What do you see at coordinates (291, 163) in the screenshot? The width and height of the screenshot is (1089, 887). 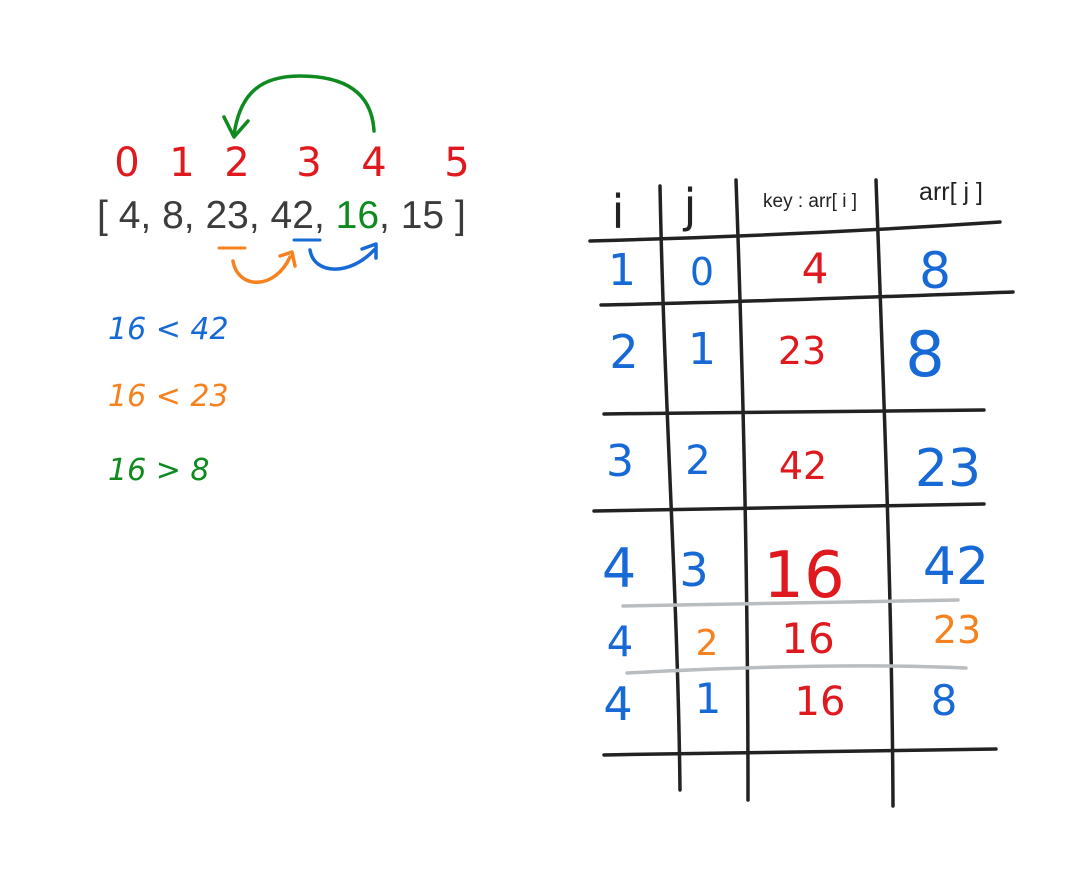 I see `array-indices: 0 1 2 3 4 5` at bounding box center [291, 163].